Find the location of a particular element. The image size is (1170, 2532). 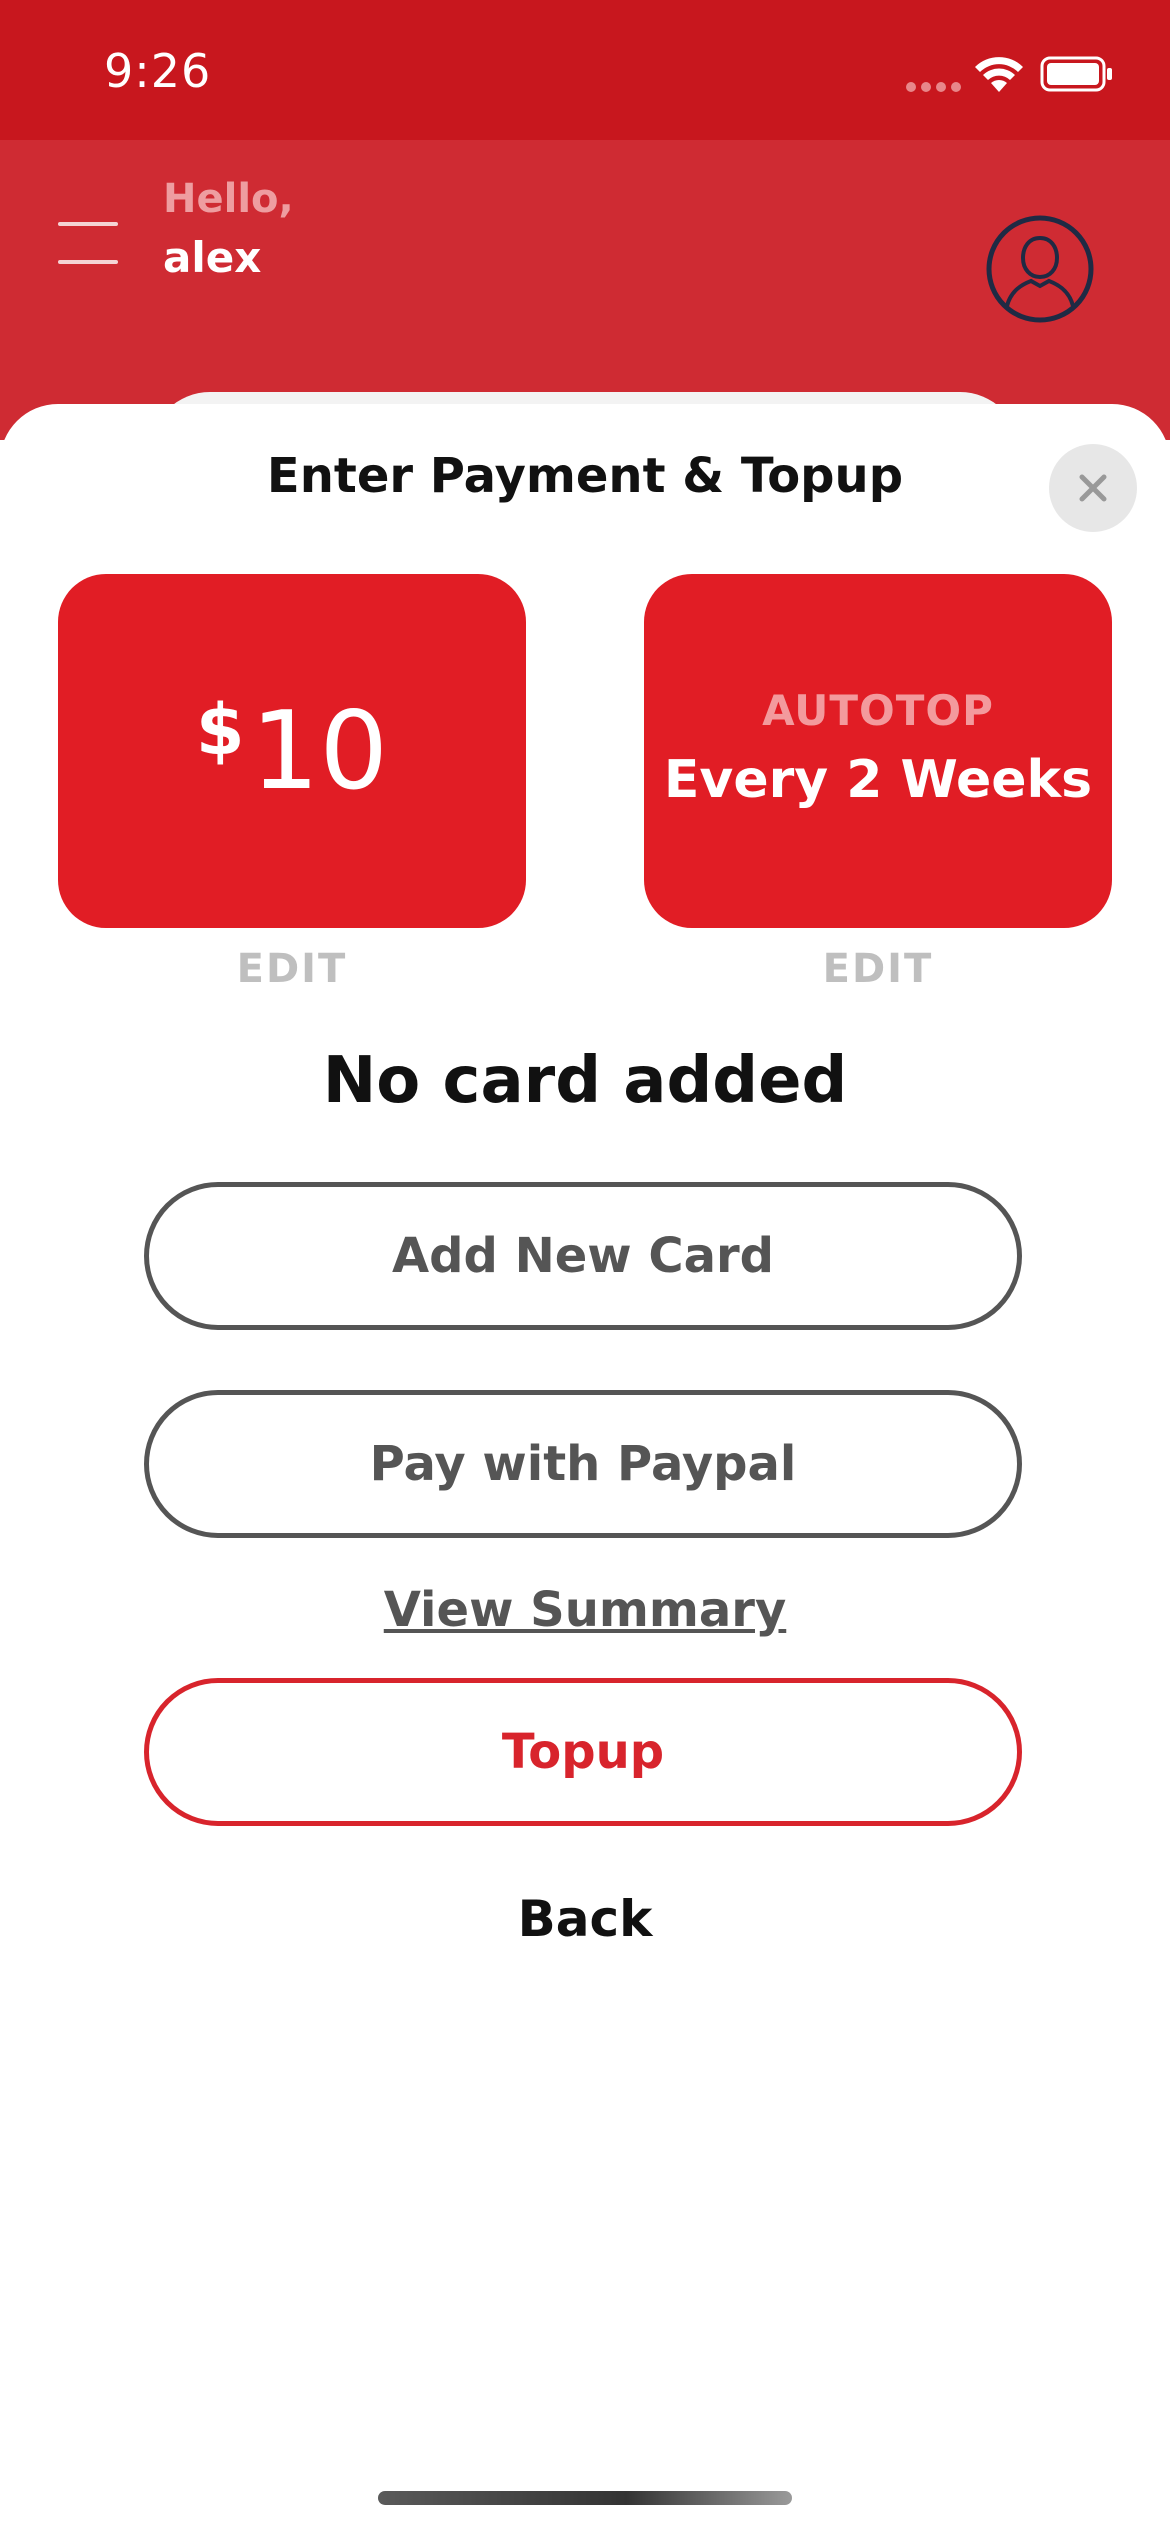

pay-with-paypal-button: Pay with Paypal is located at coordinates (583, 1464).